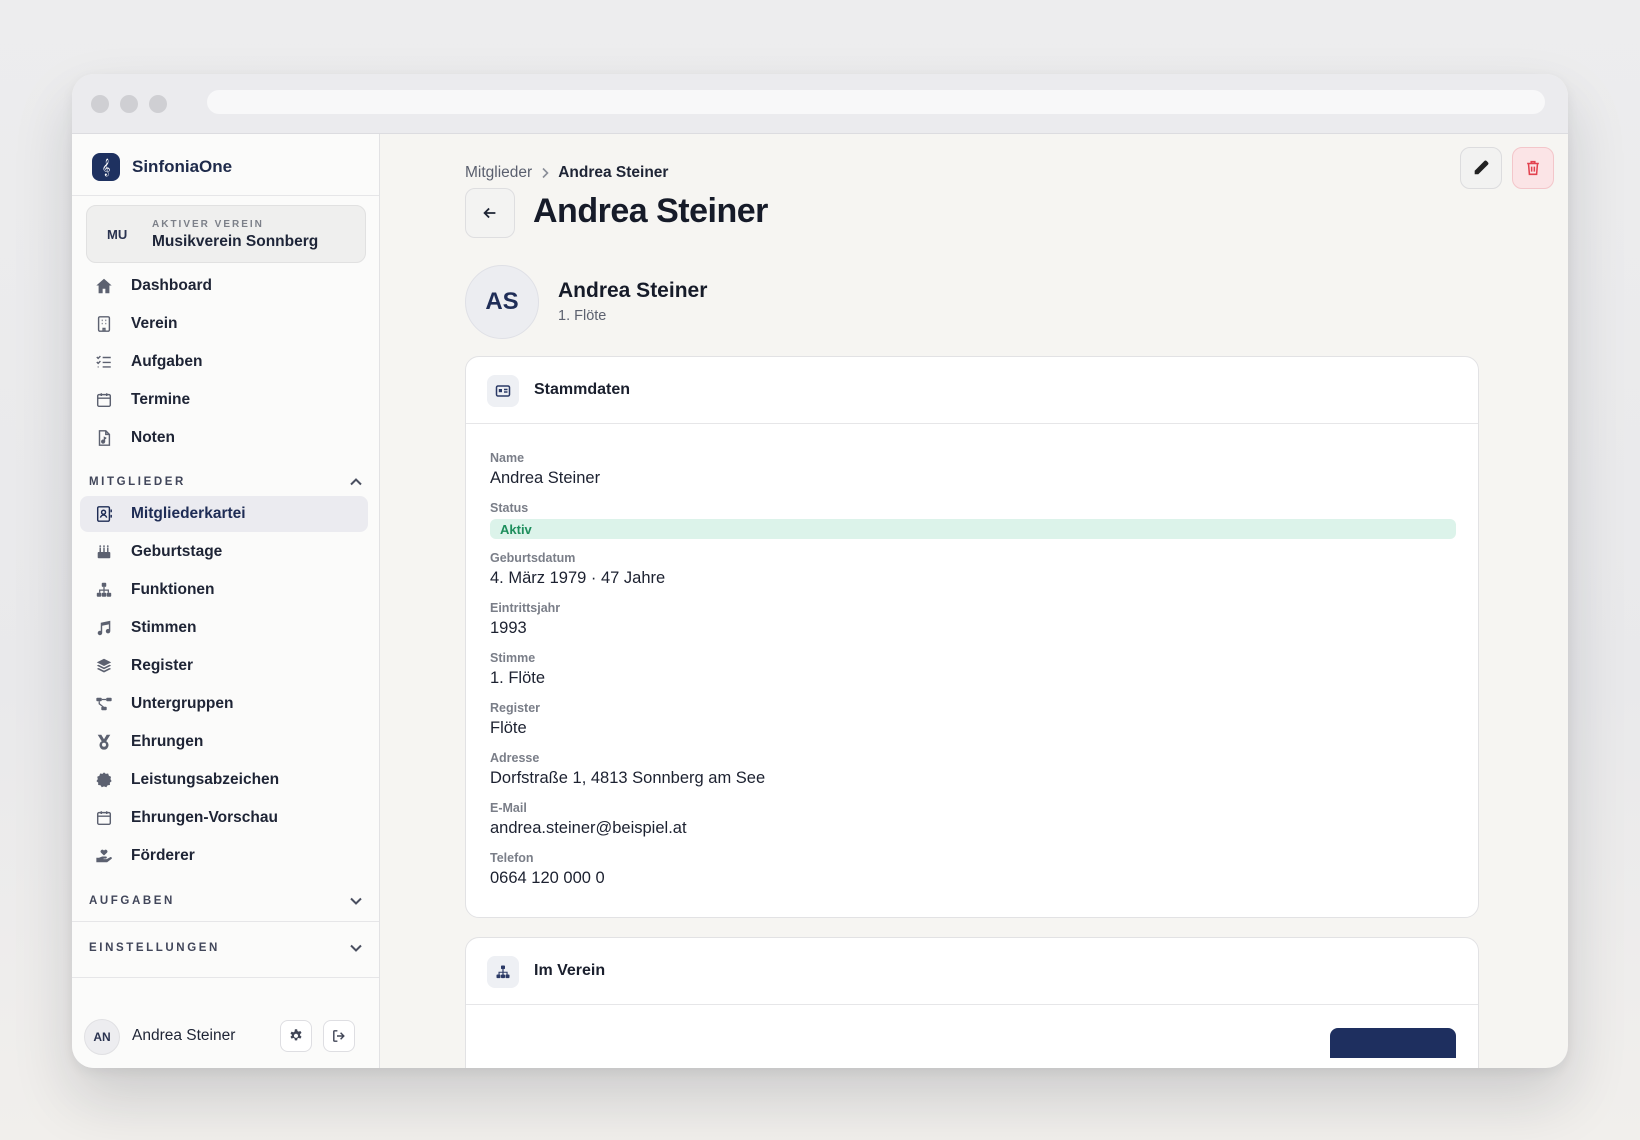 The height and width of the screenshot is (1140, 1640). I want to click on nav-item-label: Termine, so click(161, 399).